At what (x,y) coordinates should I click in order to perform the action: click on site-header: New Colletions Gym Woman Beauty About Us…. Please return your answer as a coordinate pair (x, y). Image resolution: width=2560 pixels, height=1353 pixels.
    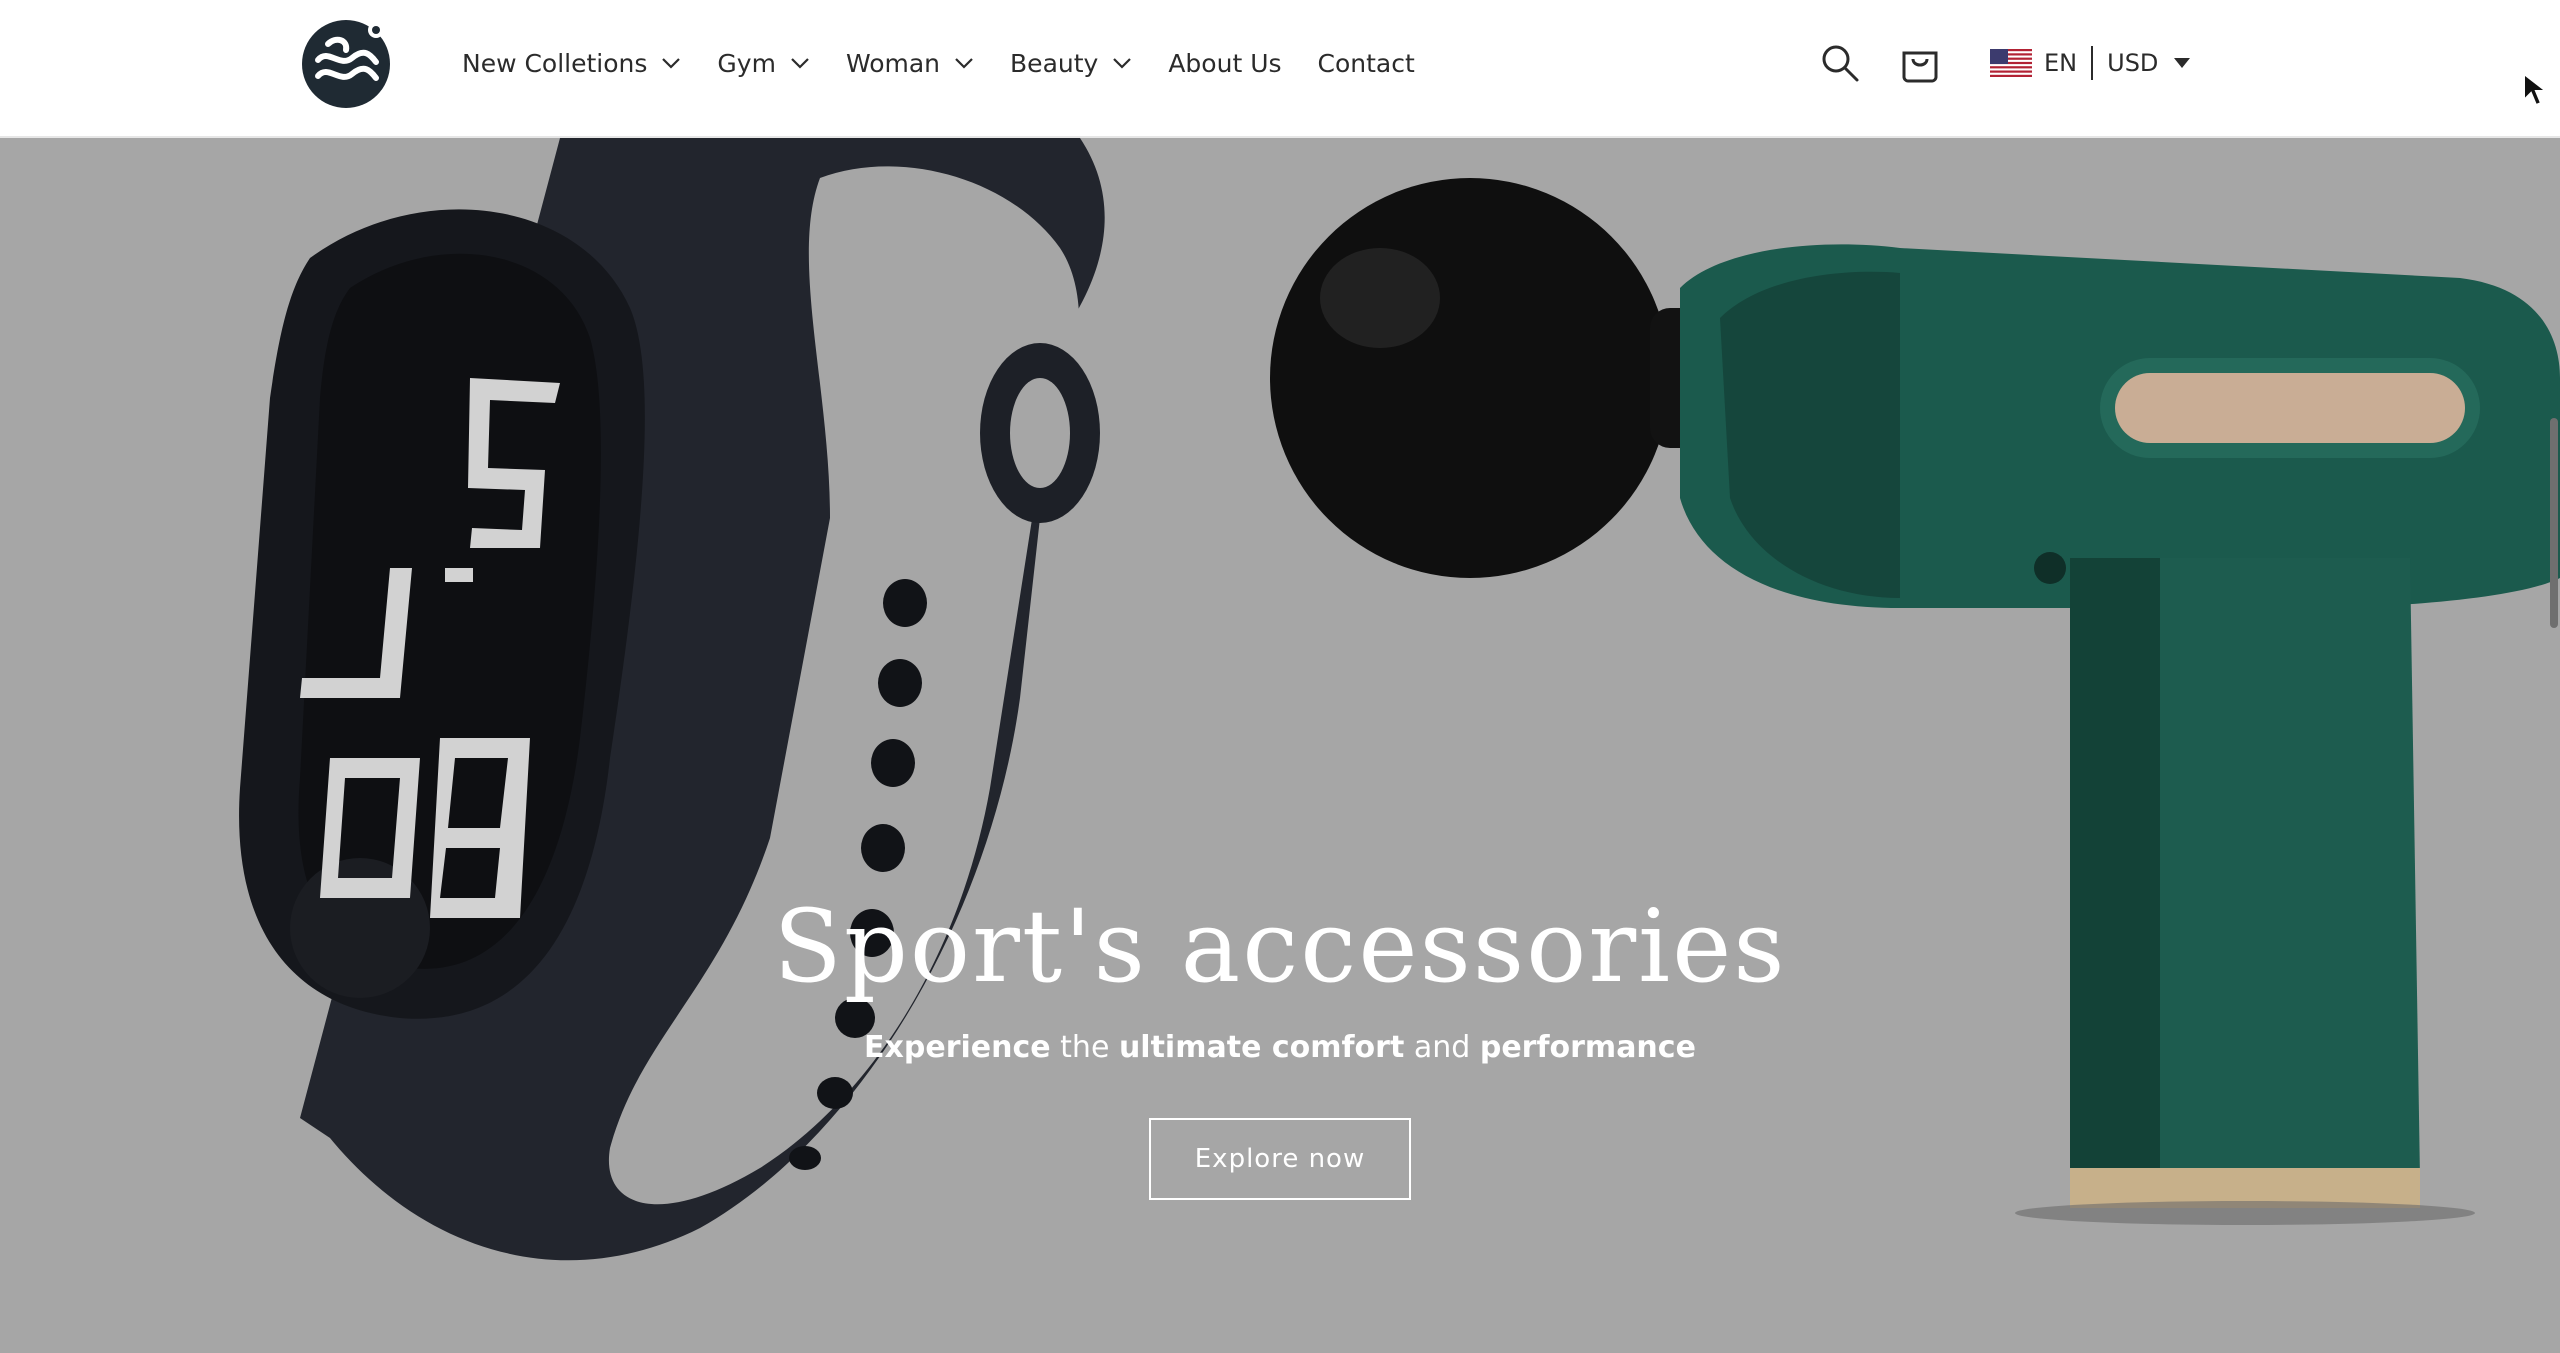
    Looking at the image, I should click on (1280, 69).